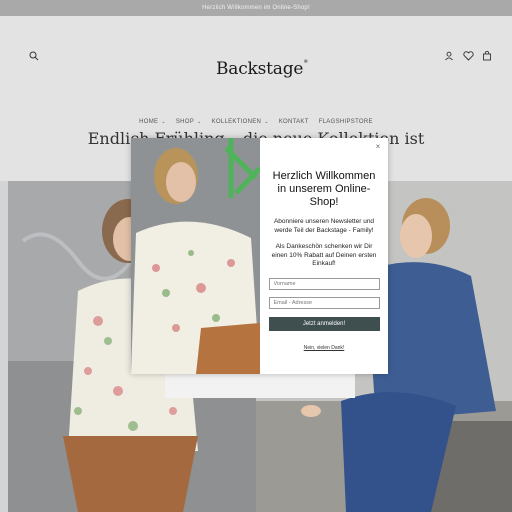  I want to click on nav-item-kollektionen: KOLLEKTIONEN ⌄, so click(240, 122).